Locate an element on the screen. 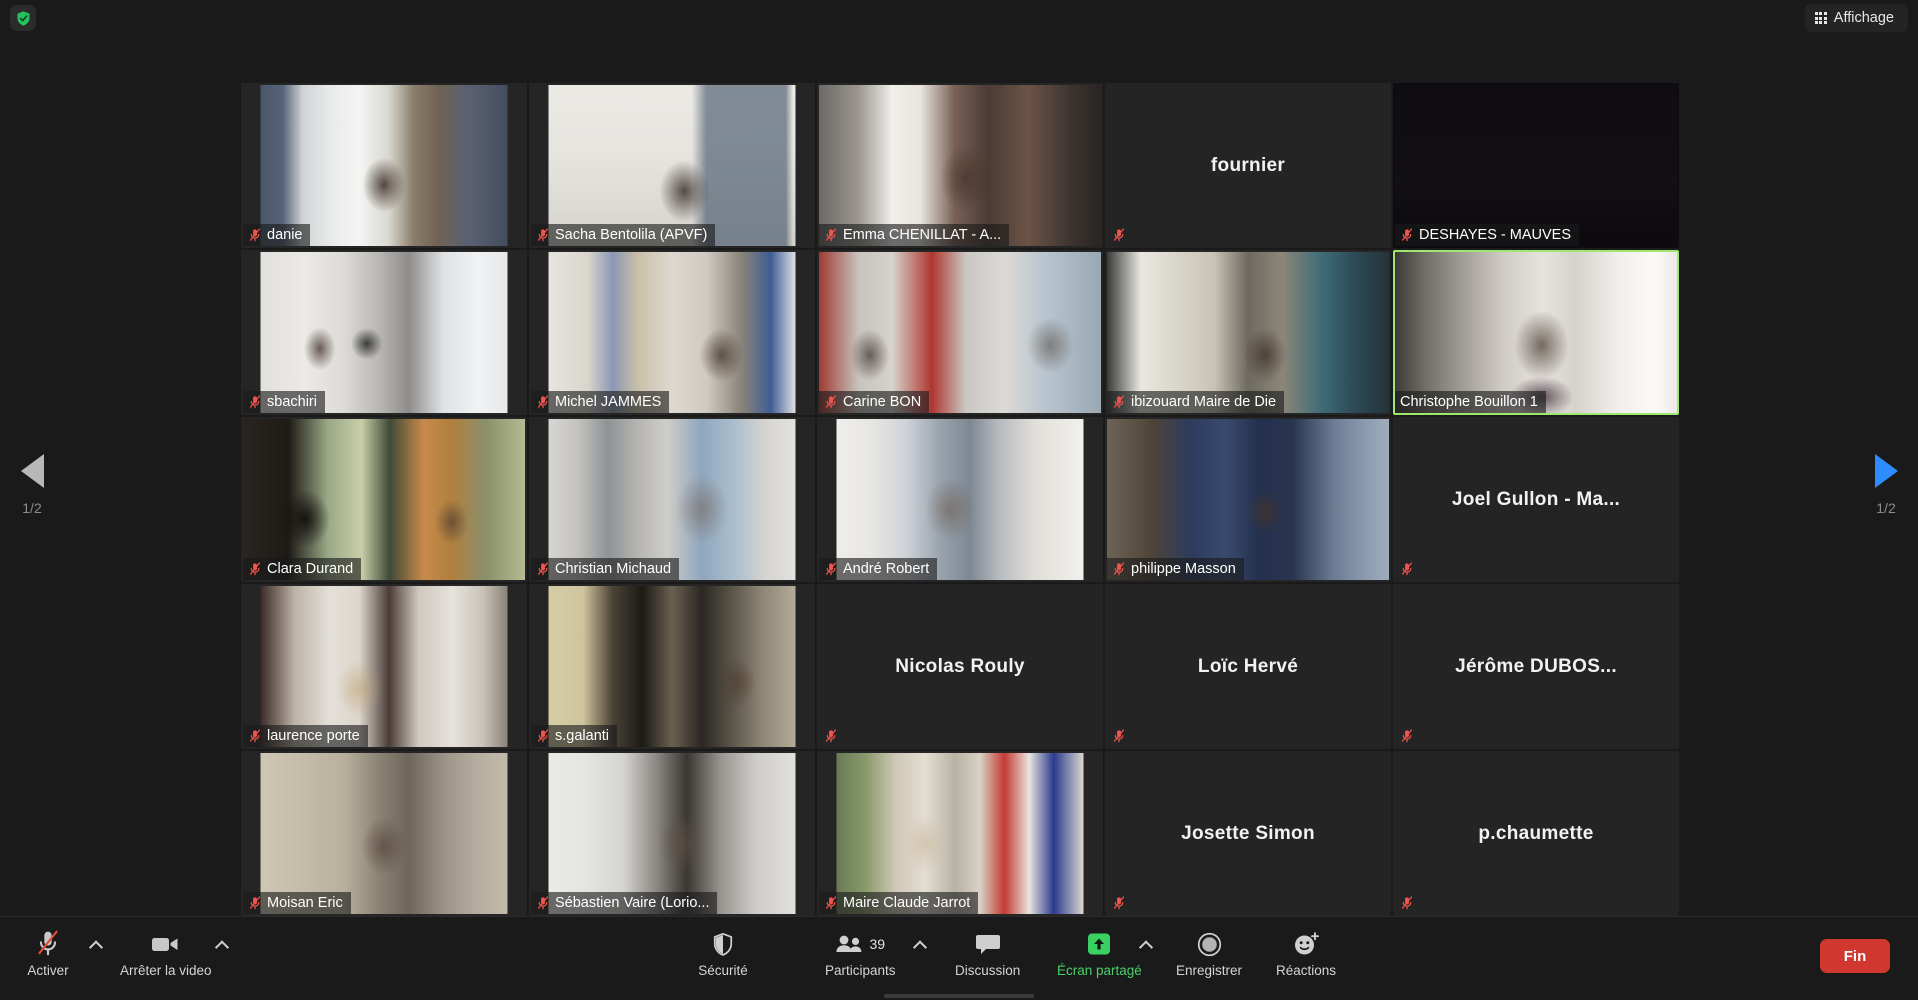  smiley-plus-icon is located at coordinates (1306, 944).